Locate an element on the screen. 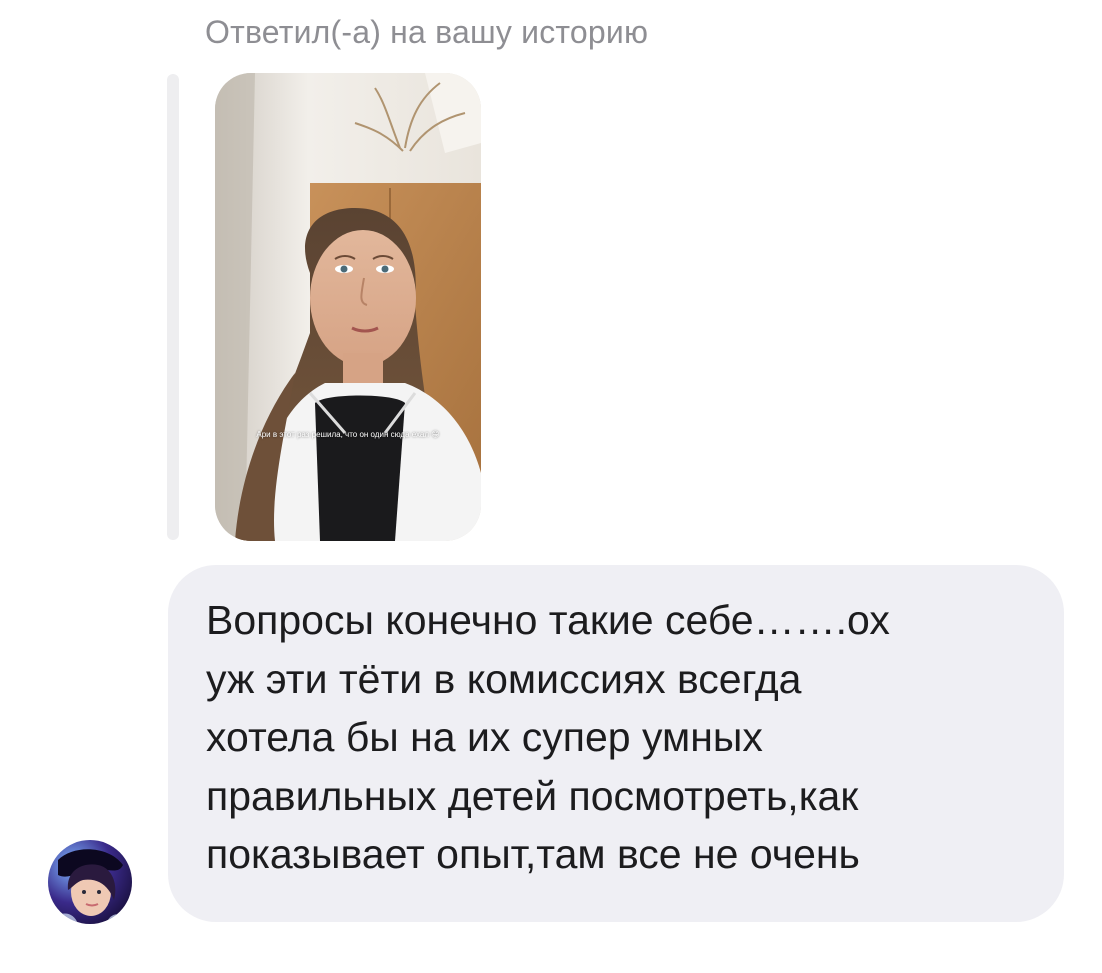 This screenshot has width=1102, height=973. story-image is located at coordinates (348, 307).